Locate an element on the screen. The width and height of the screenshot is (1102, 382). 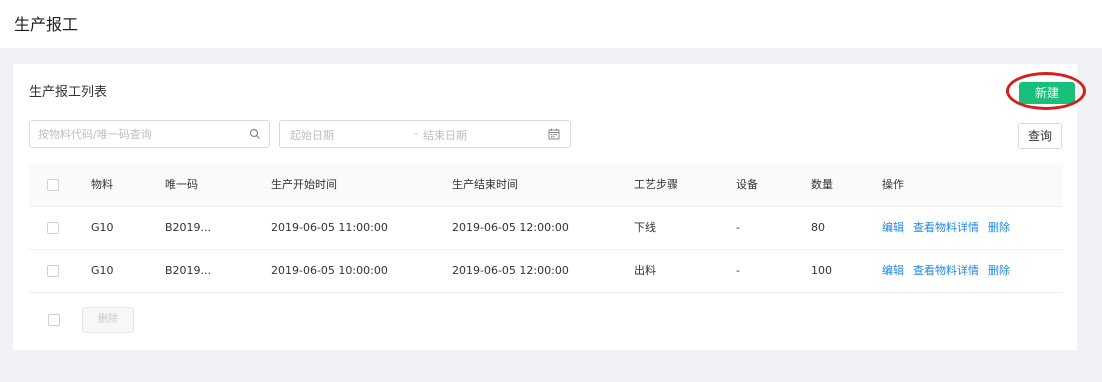
header-code: 唯一码 is located at coordinates (181, 184).